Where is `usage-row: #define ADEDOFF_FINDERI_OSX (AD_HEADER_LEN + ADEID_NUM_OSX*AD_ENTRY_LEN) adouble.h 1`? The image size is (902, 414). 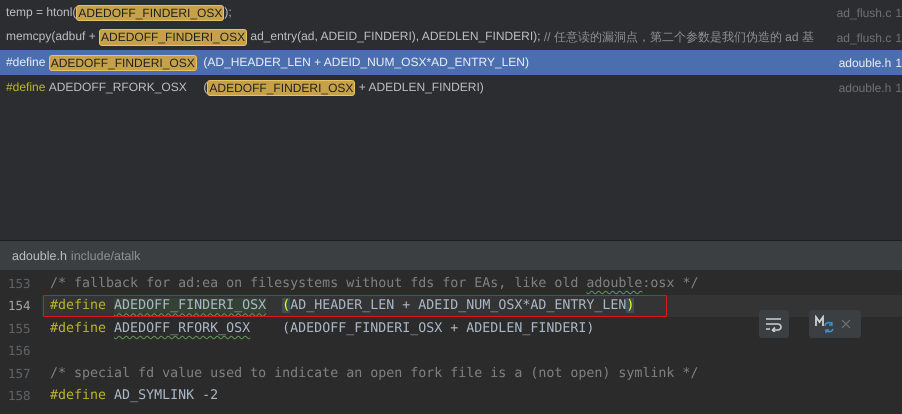 usage-row: #define ADEDOFF_FINDERI_OSX (AD_HEADER_LEN + ADEID_NUM_OSX*AD_ENTRY_LEN) adouble.h 1 is located at coordinates (451, 62).